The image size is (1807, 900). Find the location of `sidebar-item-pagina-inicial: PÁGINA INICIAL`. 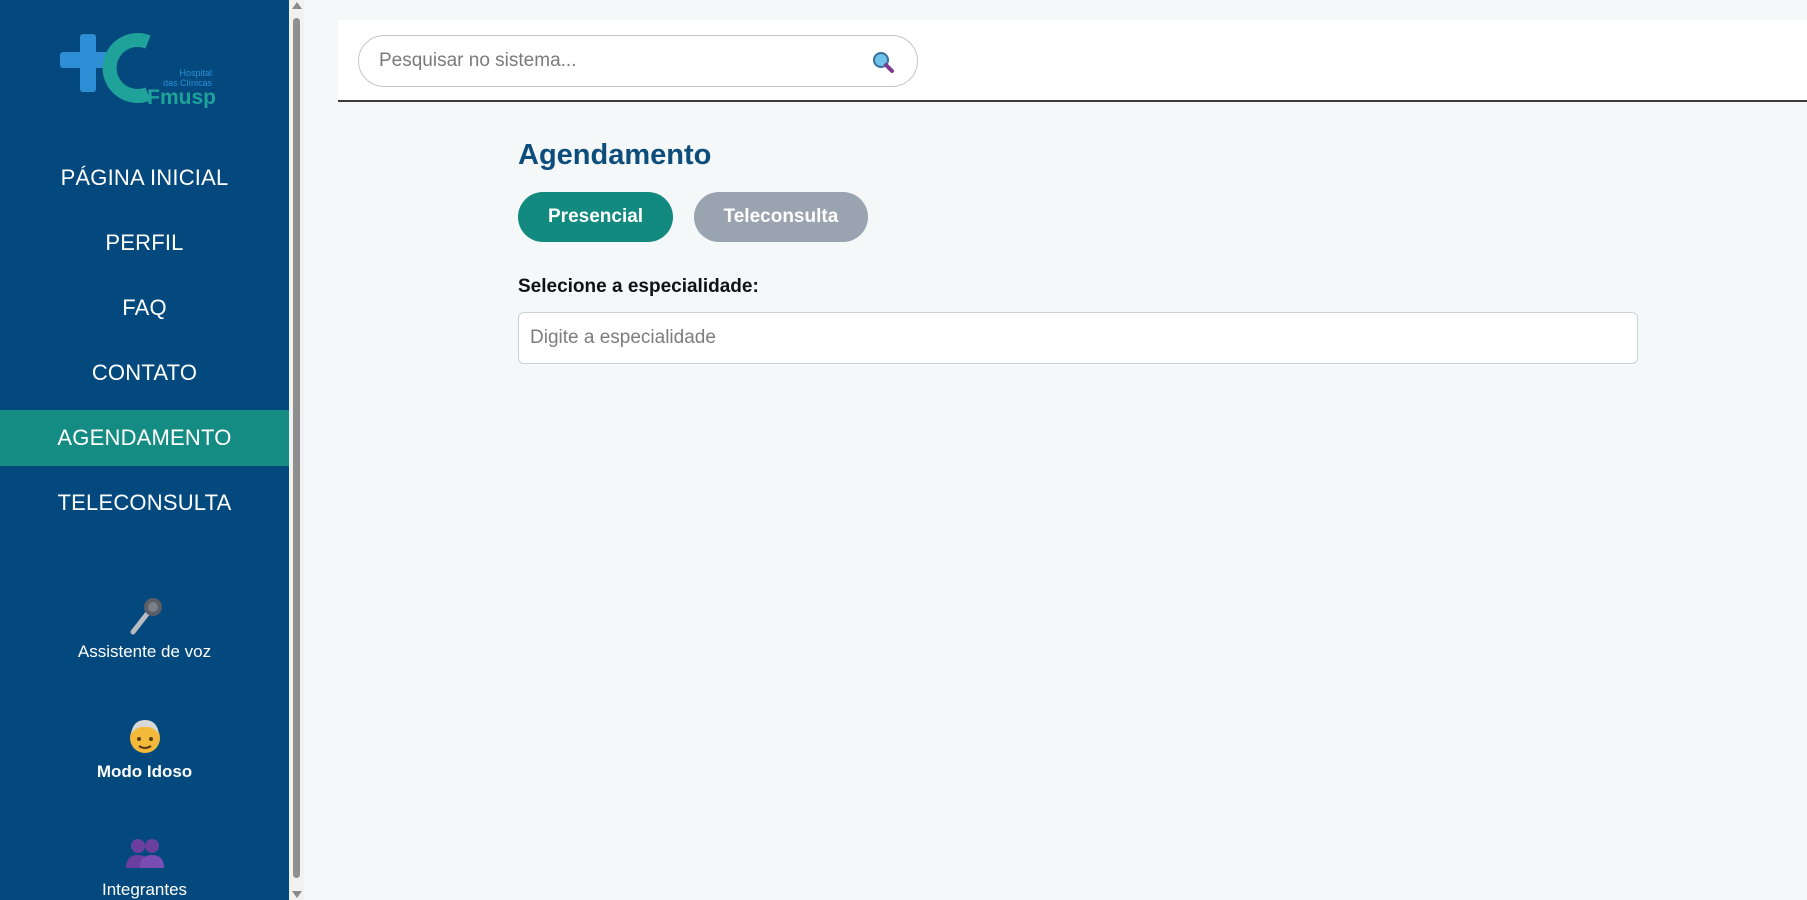

sidebar-item-pagina-inicial: PÁGINA INICIAL is located at coordinates (144, 178).